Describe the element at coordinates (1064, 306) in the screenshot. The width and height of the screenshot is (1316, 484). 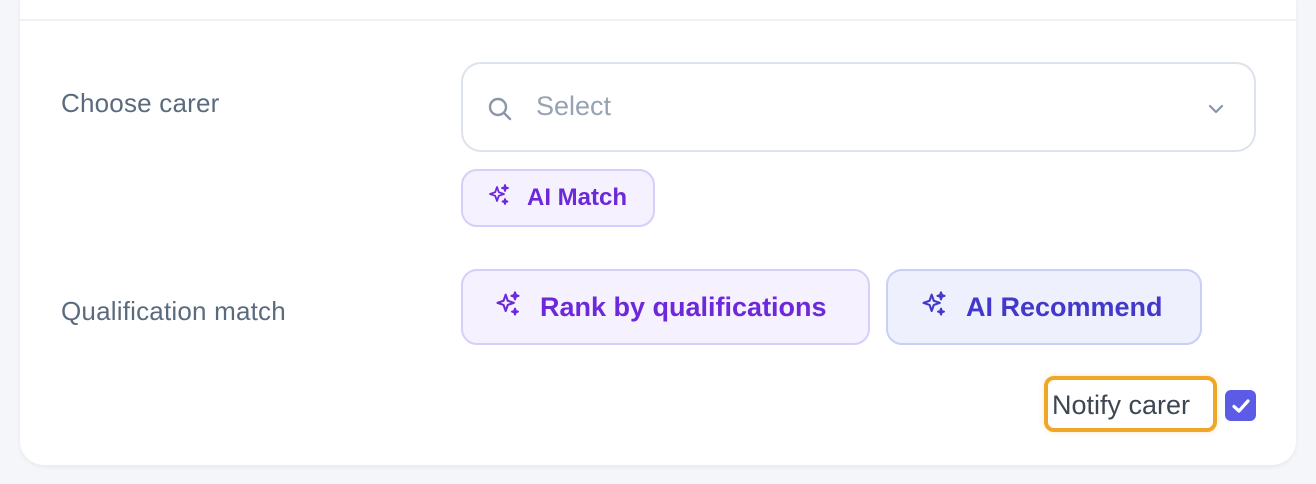
I see `ai-recommend-label: AI Recommend` at that location.